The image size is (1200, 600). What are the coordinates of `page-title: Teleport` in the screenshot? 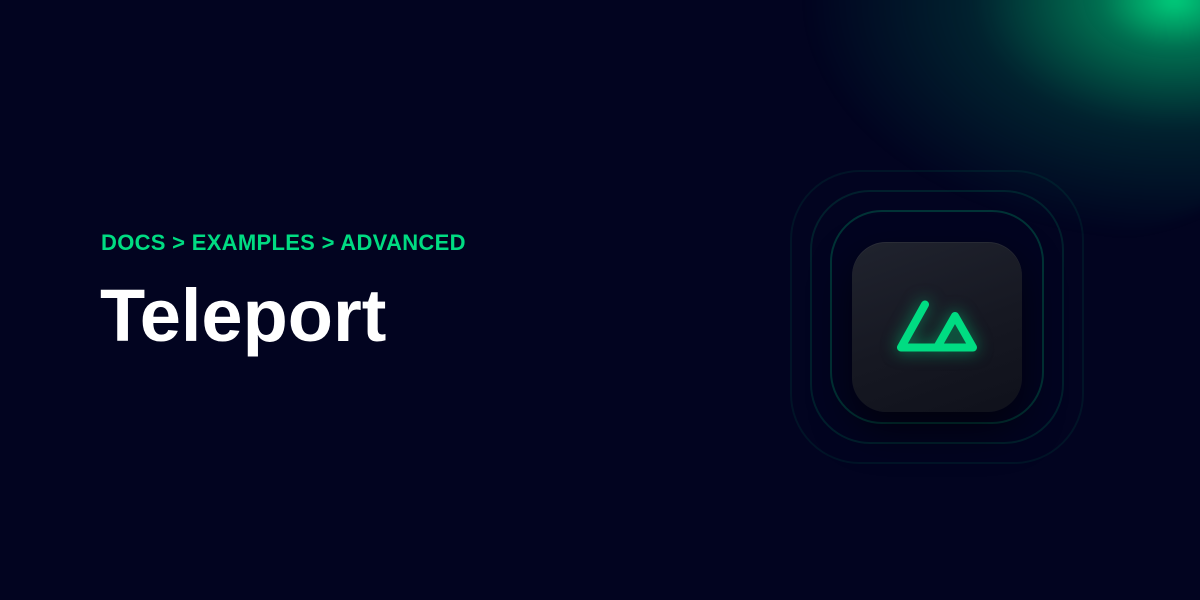 It's located at (243, 315).